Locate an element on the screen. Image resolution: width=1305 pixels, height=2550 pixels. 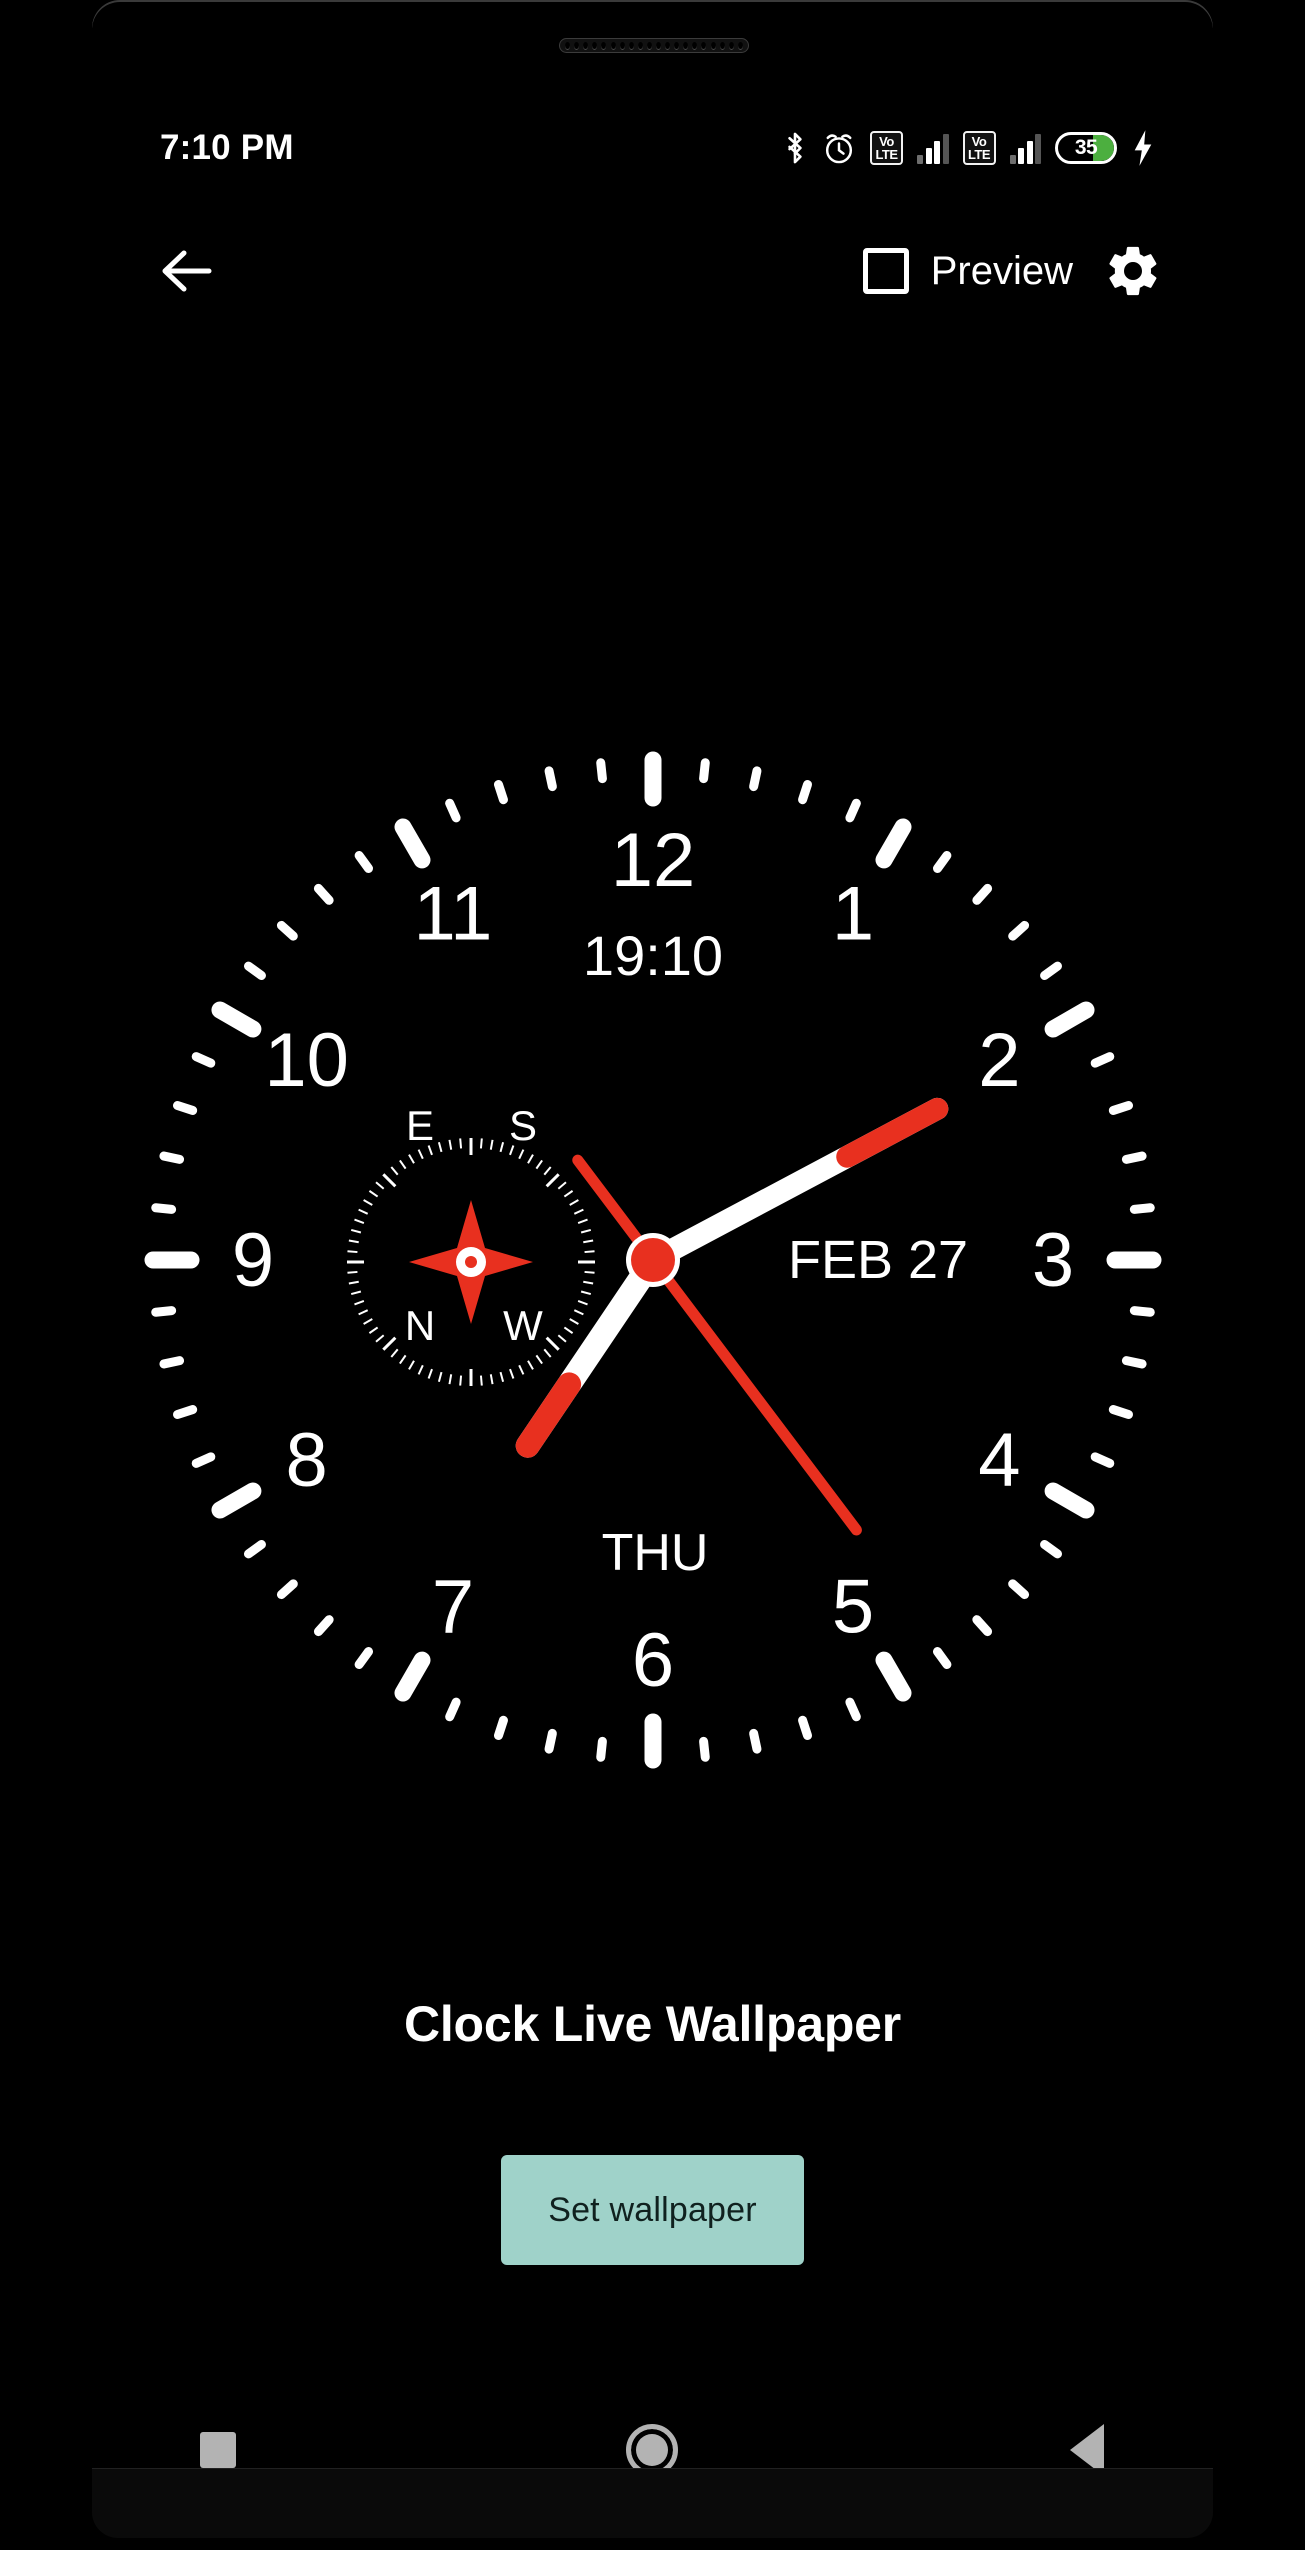
gear-icon is located at coordinates (1133, 271).